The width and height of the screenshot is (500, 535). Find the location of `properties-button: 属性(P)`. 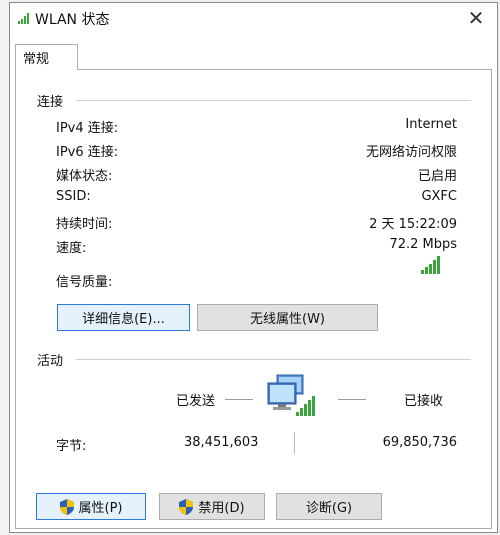

properties-button: 属性(P) is located at coordinates (91, 506).